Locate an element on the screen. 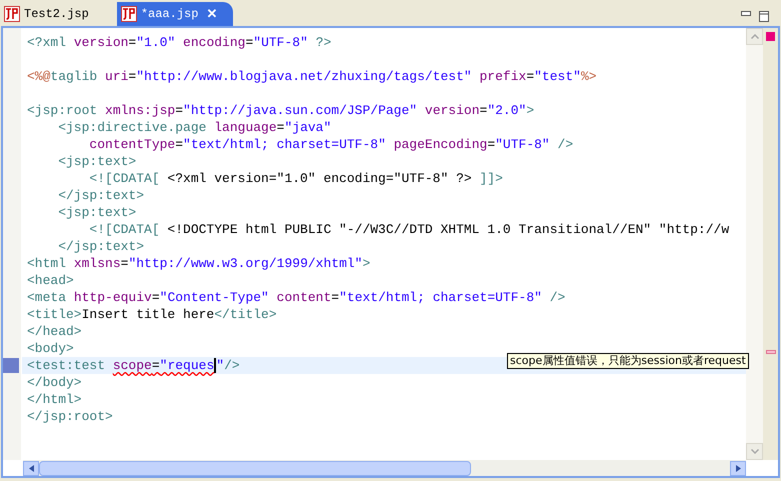 Image resolution: width=781 pixels, height=481 pixels. left-arrow-icon is located at coordinates (31, 468).